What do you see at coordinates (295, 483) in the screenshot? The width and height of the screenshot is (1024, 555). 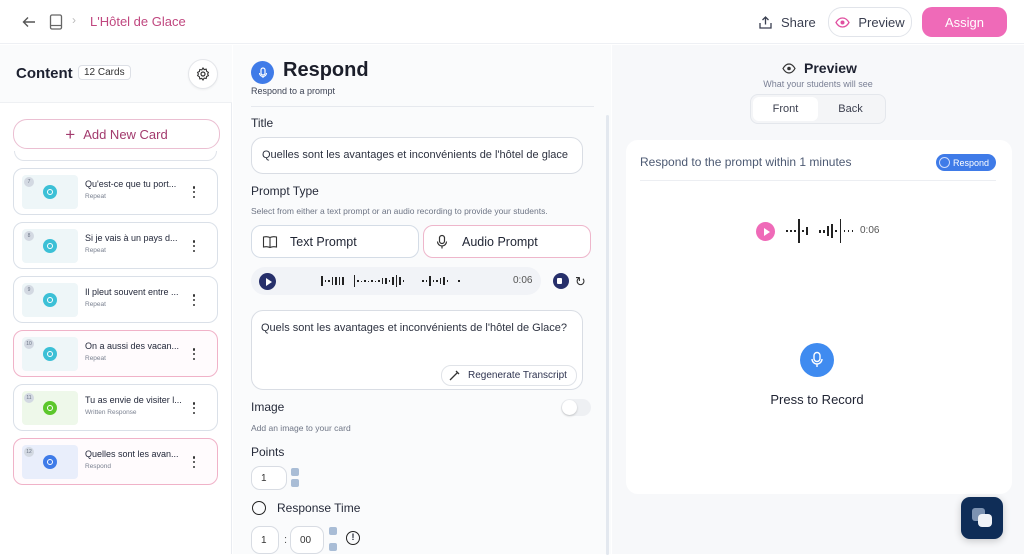 I see `points-decrement` at bounding box center [295, 483].